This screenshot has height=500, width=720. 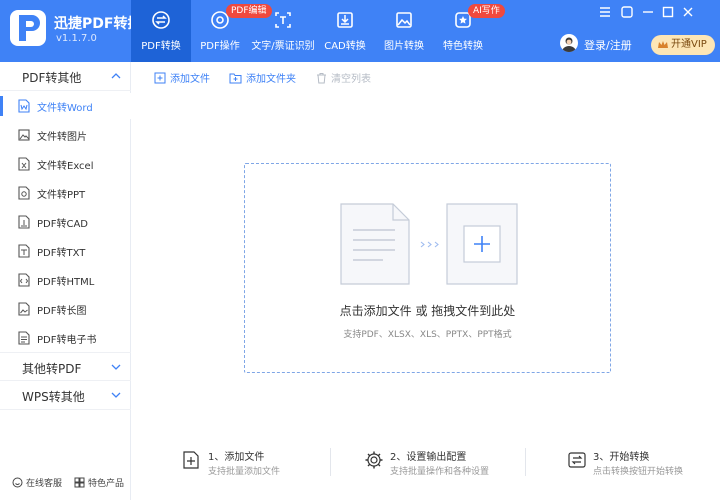 I want to click on tab-label: 文字/票证识别, so click(x=283, y=46).